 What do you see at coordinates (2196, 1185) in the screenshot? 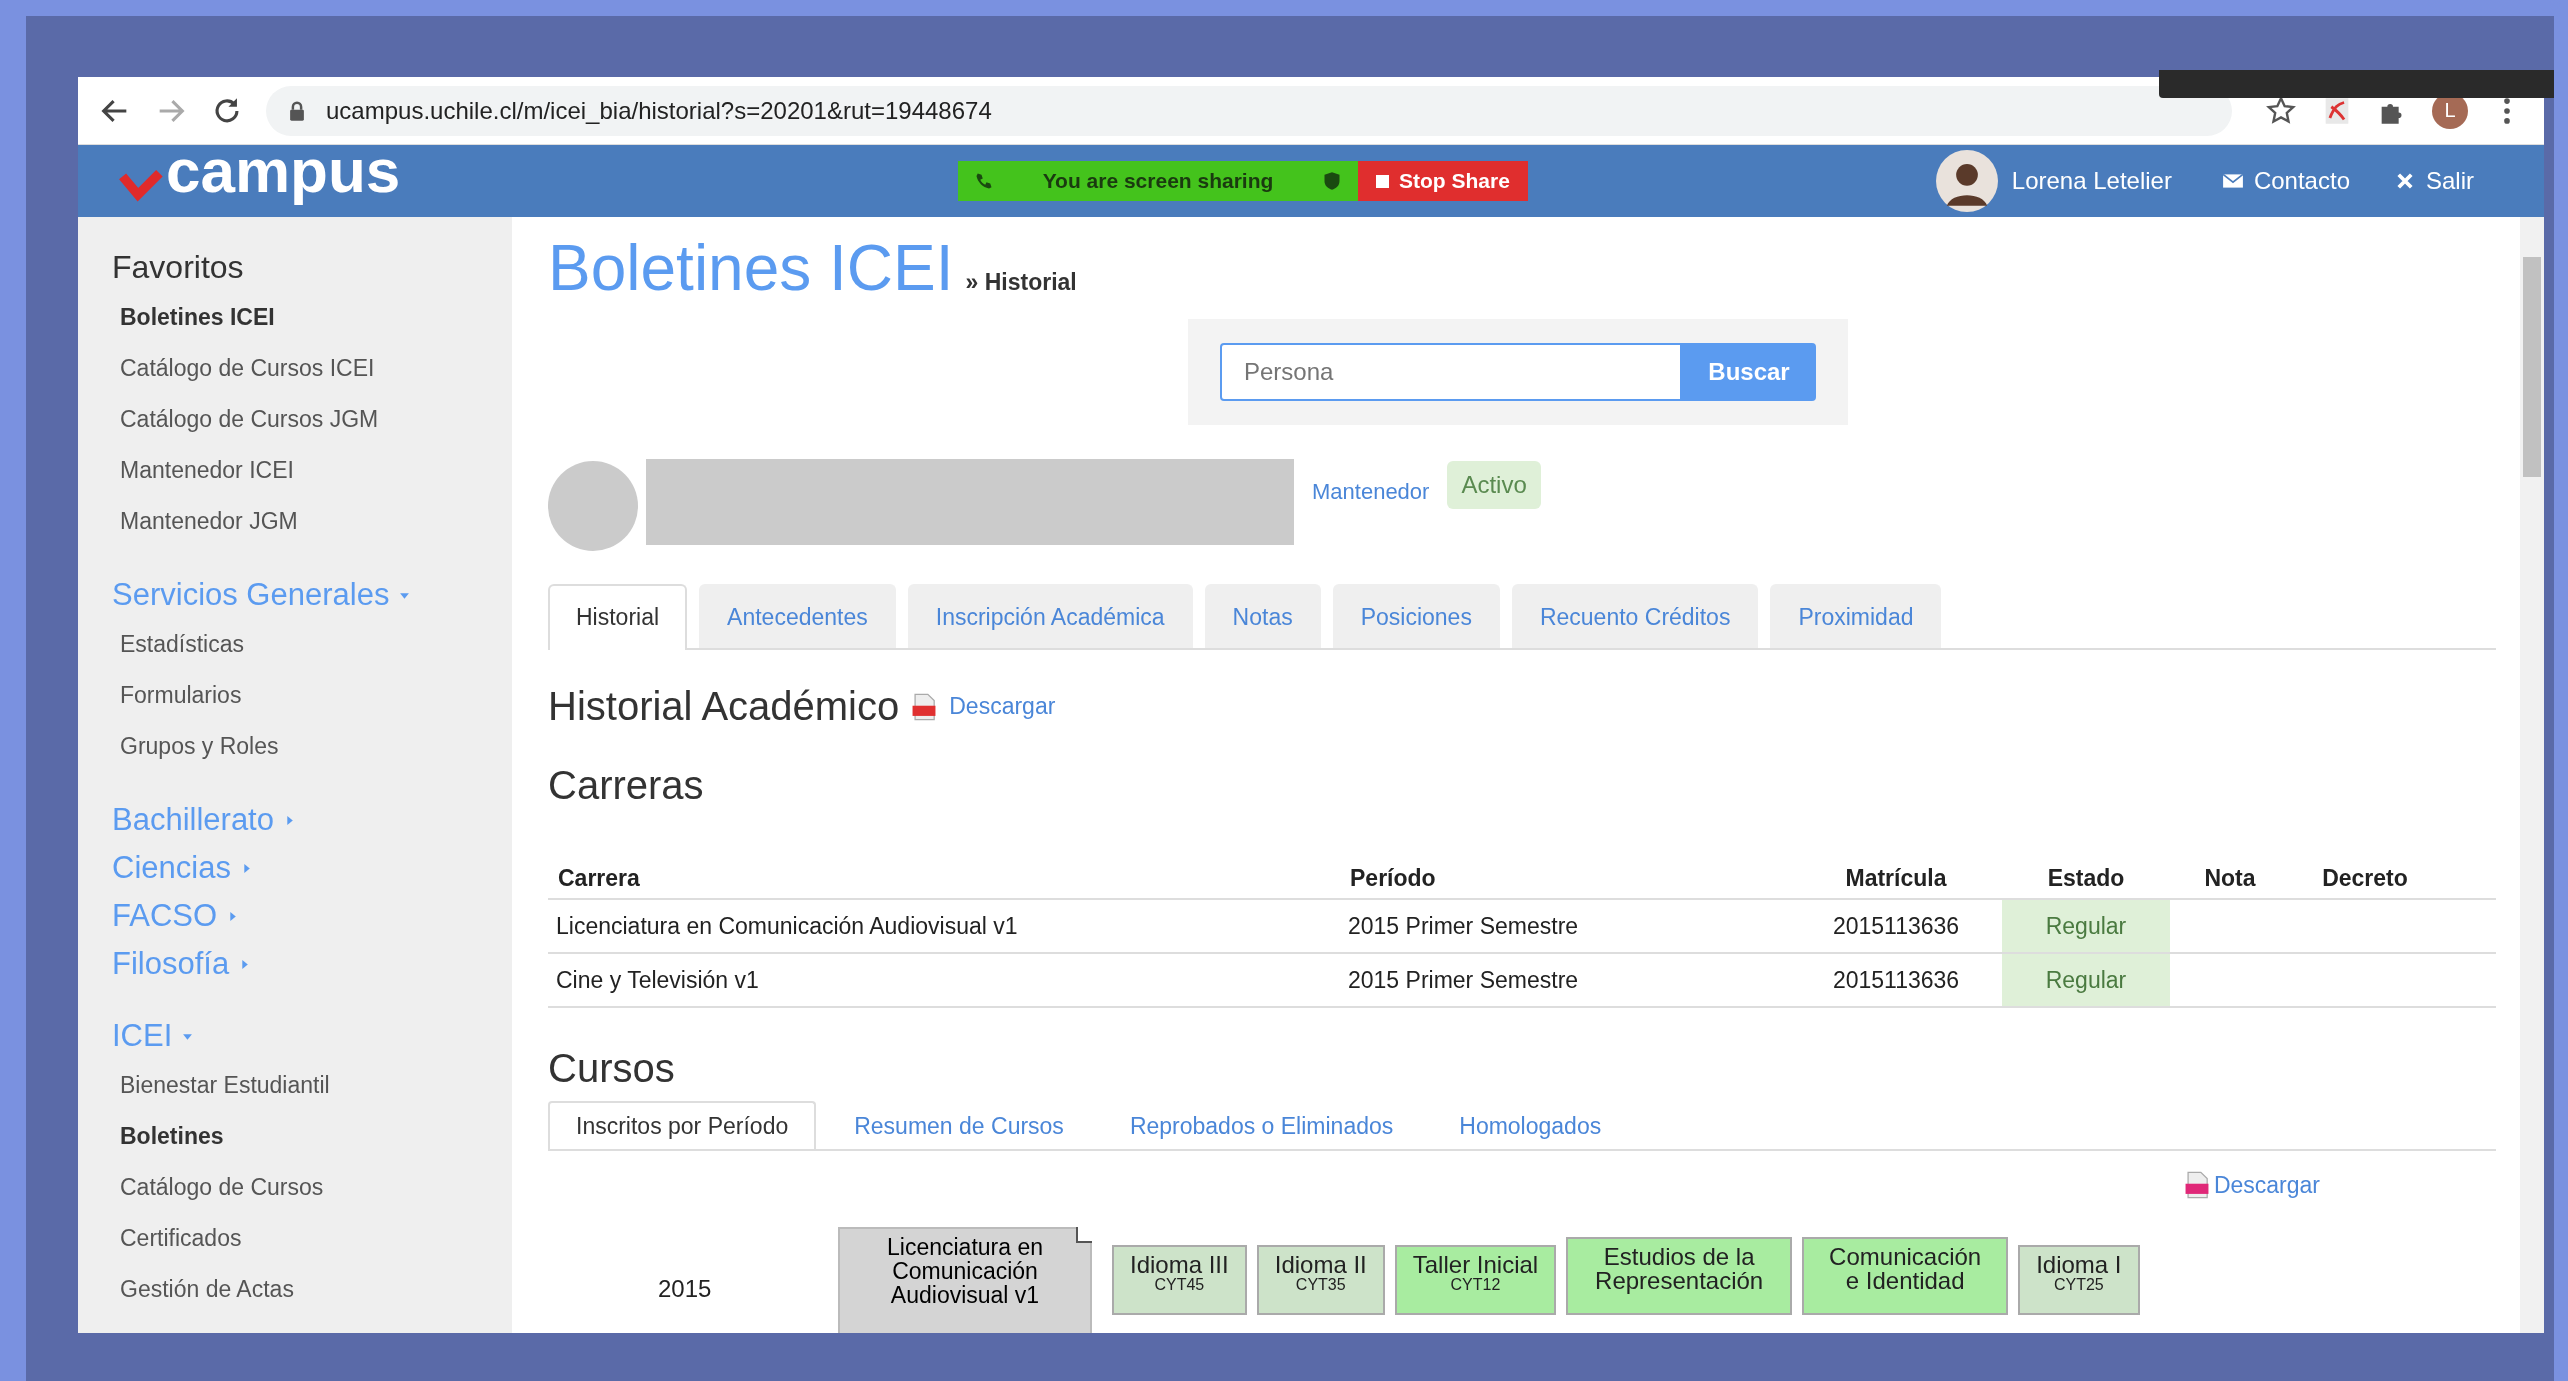
I see `png-icon` at bounding box center [2196, 1185].